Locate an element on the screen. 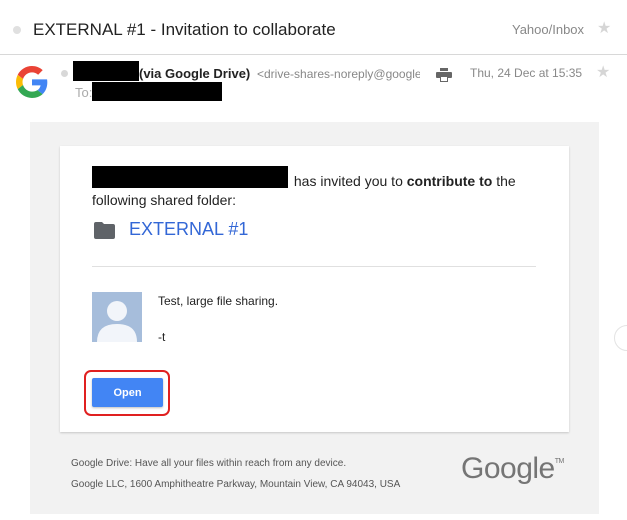 This screenshot has width=627, height=520. folder-icon is located at coordinates (104, 230).